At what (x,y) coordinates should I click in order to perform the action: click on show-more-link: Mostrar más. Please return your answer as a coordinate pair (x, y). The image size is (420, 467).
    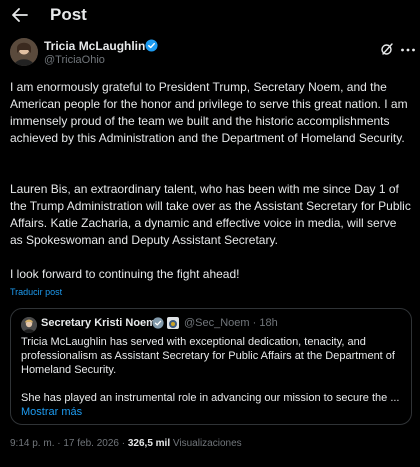
    Looking at the image, I should click on (51, 412).